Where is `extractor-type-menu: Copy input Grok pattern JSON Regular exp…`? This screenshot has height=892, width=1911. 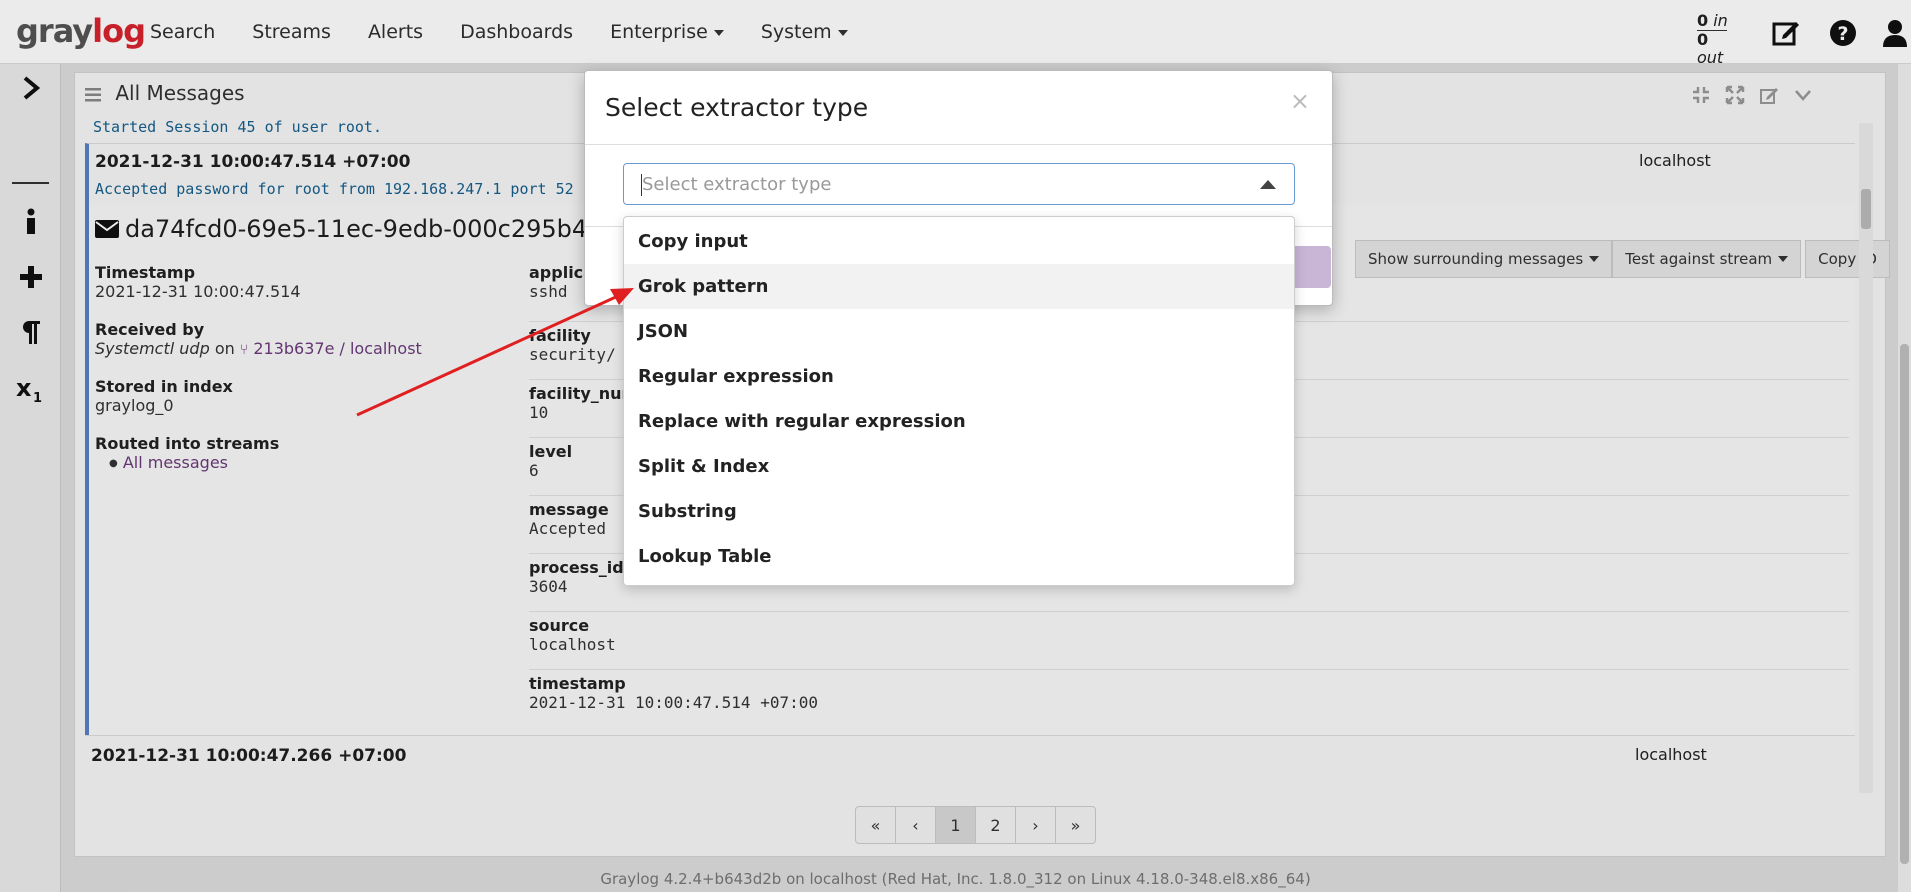 extractor-type-menu: Copy input Grok pattern JSON Regular exp… is located at coordinates (959, 401).